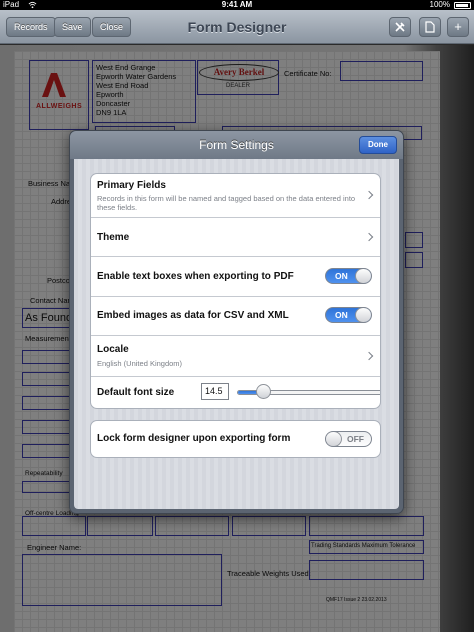  Describe the element at coordinates (237, 27) in the screenshot. I see `nav-bar: Form Designer Records Save Close +` at that location.